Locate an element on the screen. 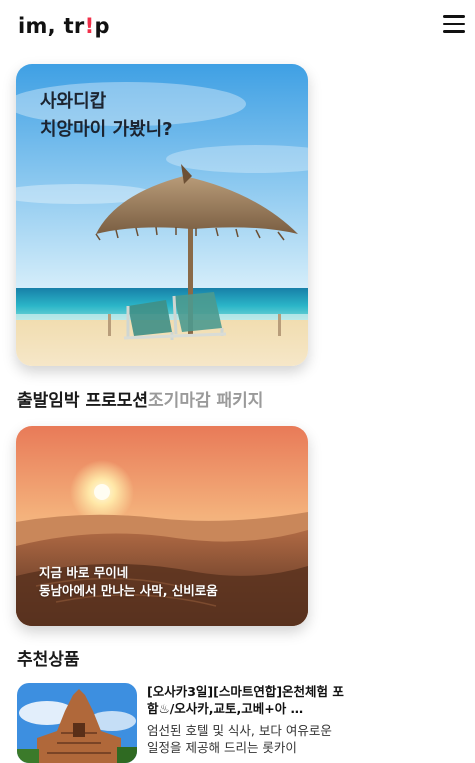 This screenshot has width=475, height=763. section-tabs: 출발임박 프로모션조기마감 패키지 is located at coordinates (140, 398).